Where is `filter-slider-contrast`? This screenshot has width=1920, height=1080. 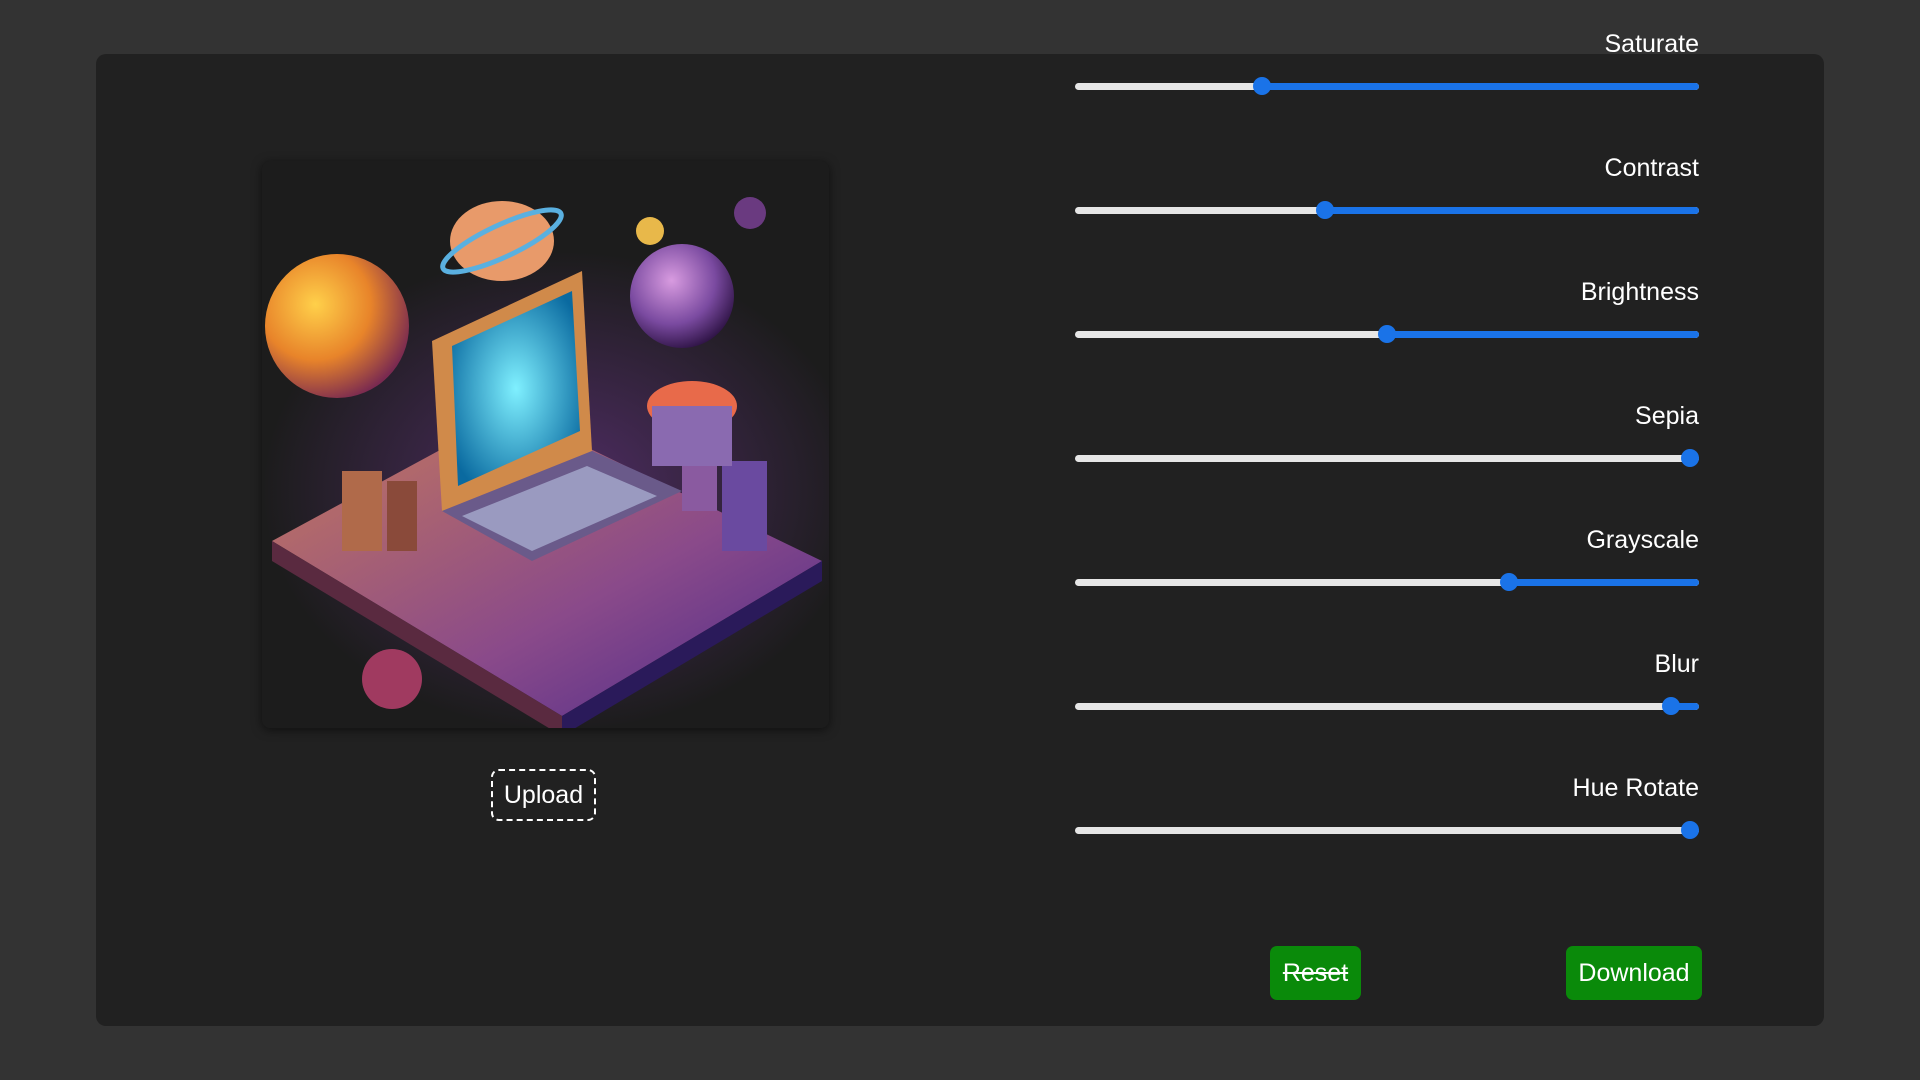 filter-slider-contrast is located at coordinates (1387, 210).